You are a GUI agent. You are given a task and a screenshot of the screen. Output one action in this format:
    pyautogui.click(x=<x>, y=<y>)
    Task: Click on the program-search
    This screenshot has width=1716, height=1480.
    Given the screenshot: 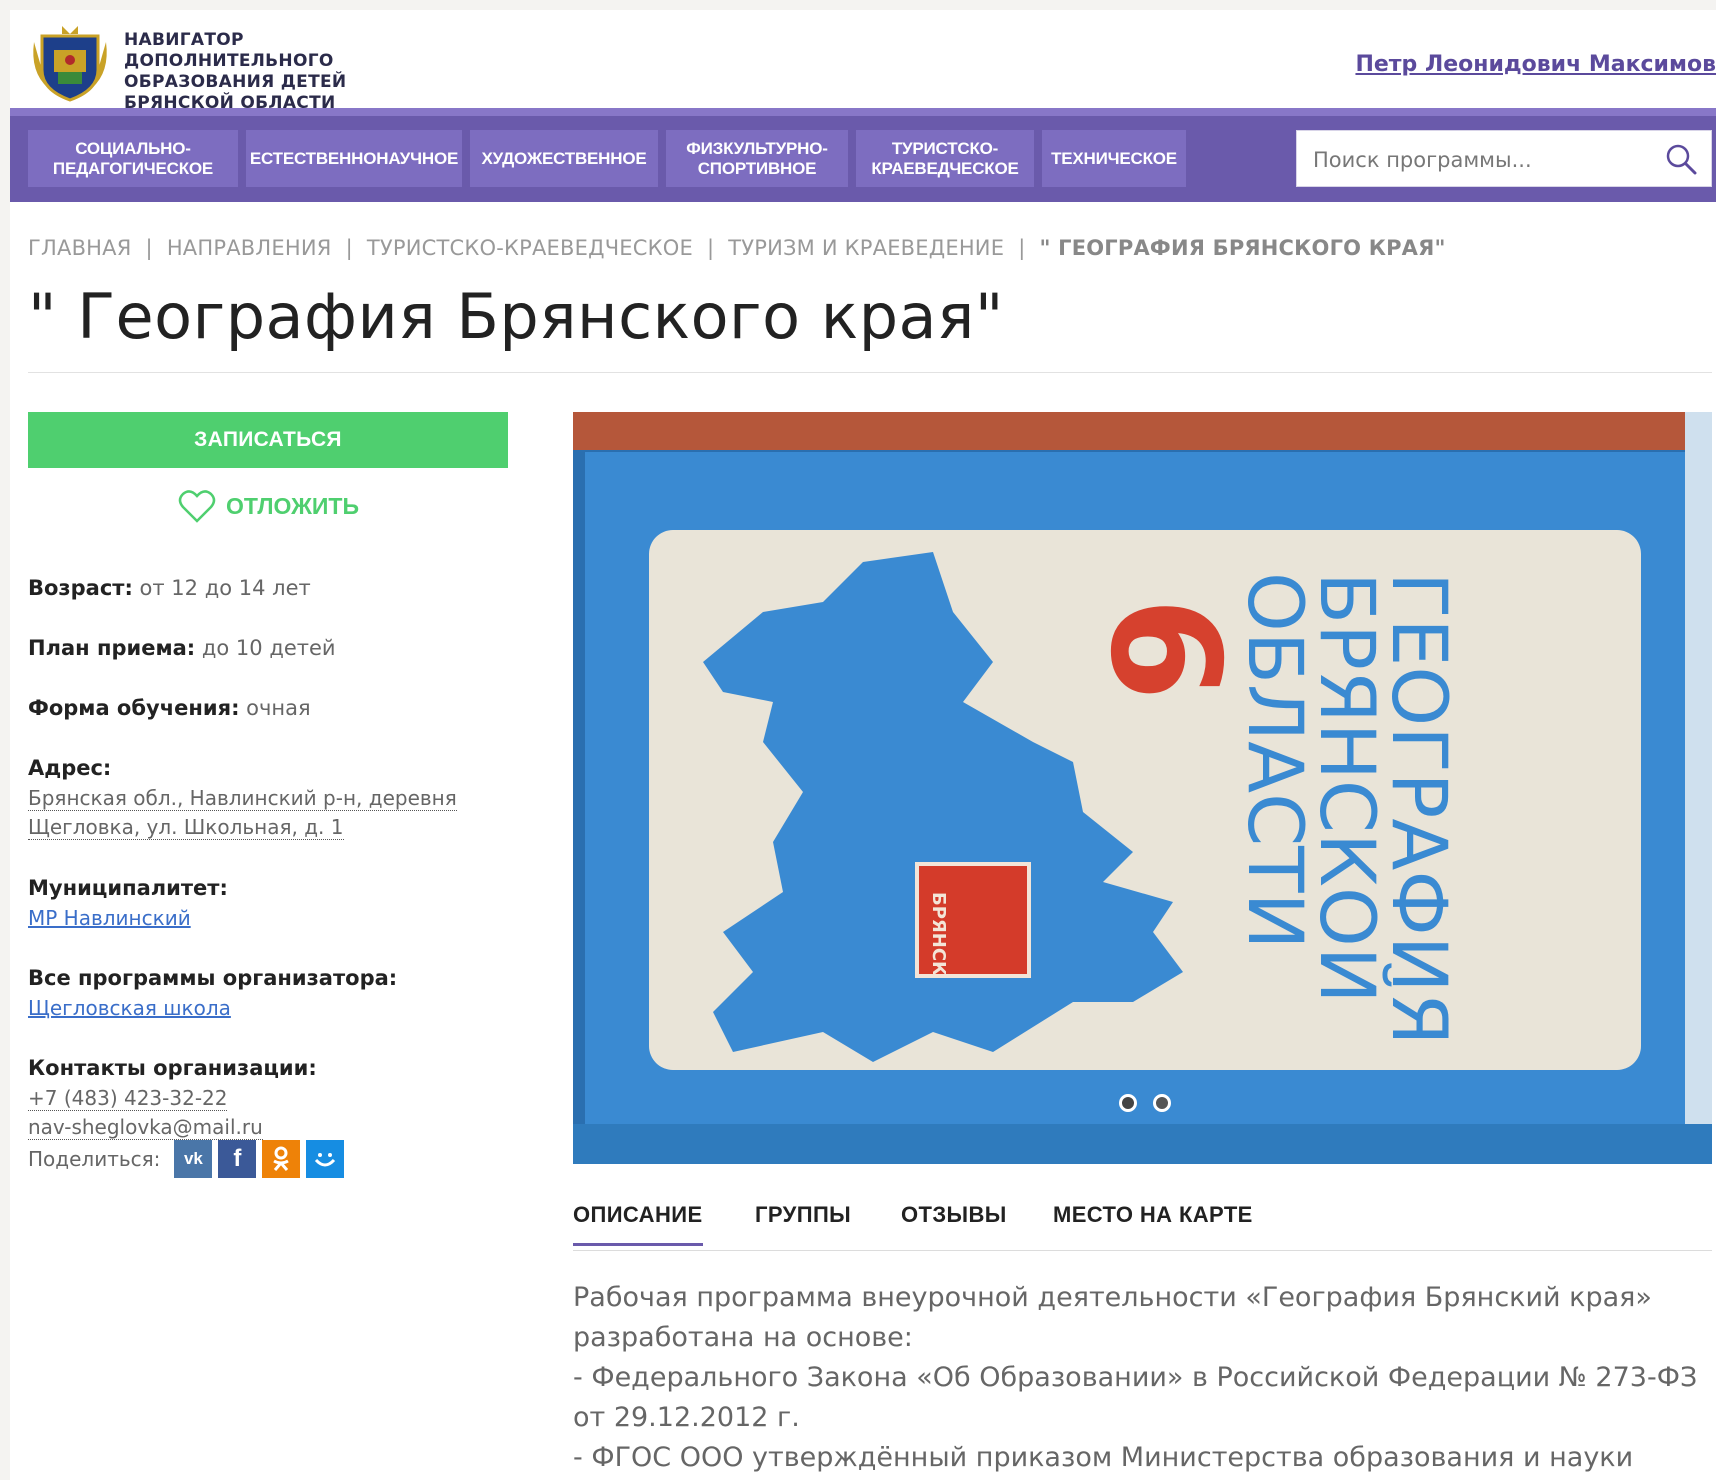 What is the action you would take?
    pyautogui.click(x=1504, y=159)
    